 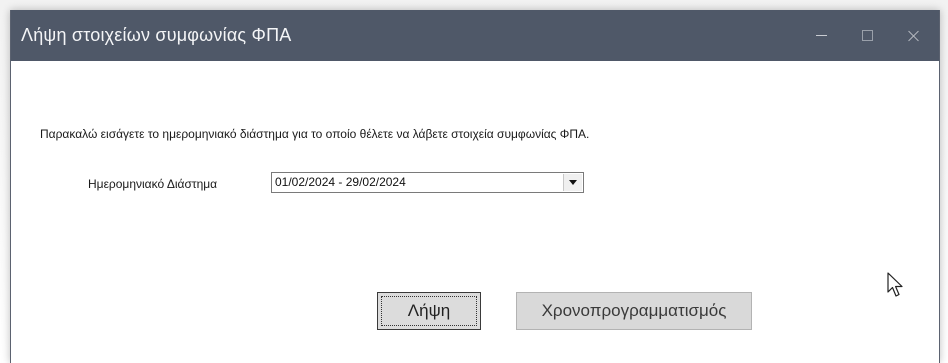 I want to click on title-bar: Λήψη στοιχείων συμφωνίας ΦΠΑ, so click(x=475, y=35).